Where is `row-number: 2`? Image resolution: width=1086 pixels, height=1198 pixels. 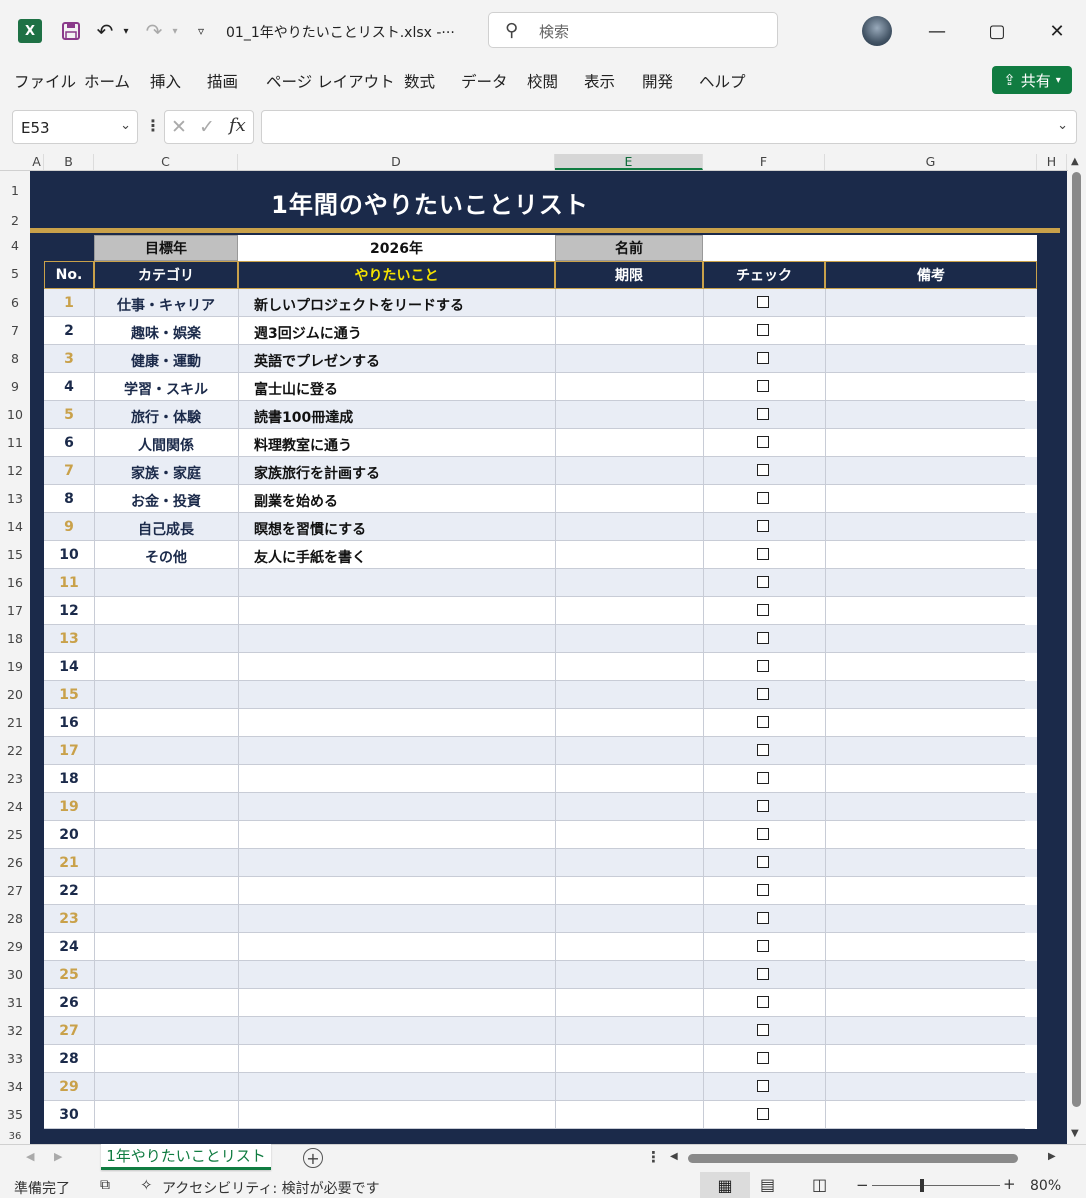 row-number: 2 is located at coordinates (69, 331).